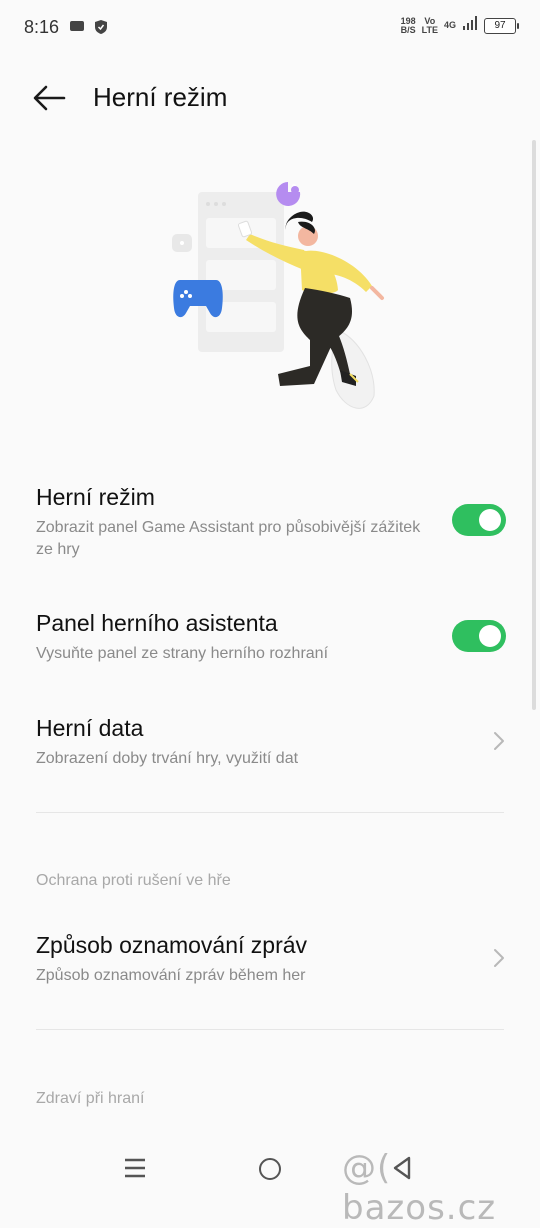  What do you see at coordinates (90, 728) in the screenshot?
I see `setting-title: Herní data` at bounding box center [90, 728].